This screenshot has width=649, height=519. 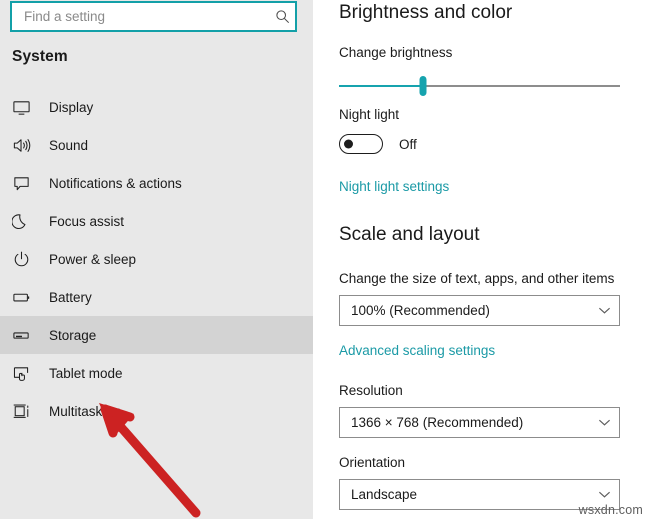 What do you see at coordinates (26, 183) in the screenshot?
I see `speech-bubble-icon` at bounding box center [26, 183].